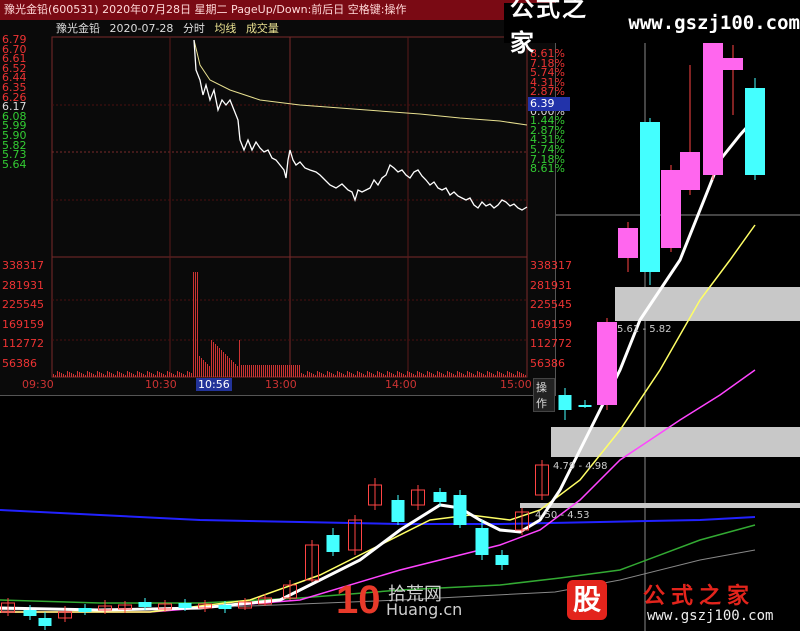 The height and width of the screenshot is (631, 800). Describe the element at coordinates (547, 363) in the screenshot. I see `volume-label-right-5: 56386` at that location.